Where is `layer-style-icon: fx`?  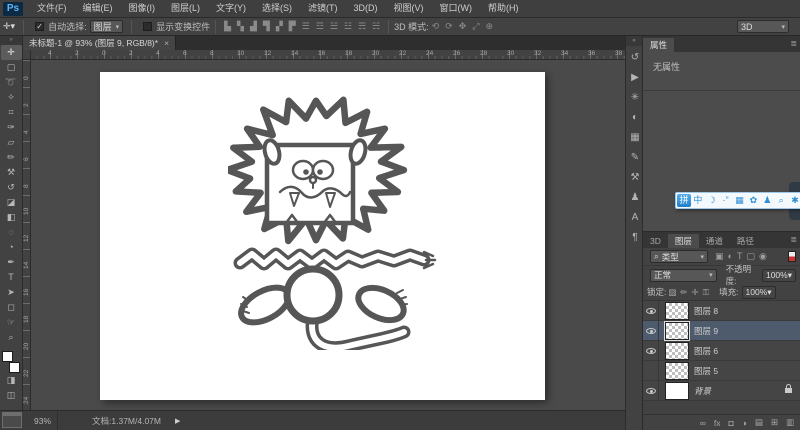 layer-style-icon: fx is located at coordinates (717, 423).